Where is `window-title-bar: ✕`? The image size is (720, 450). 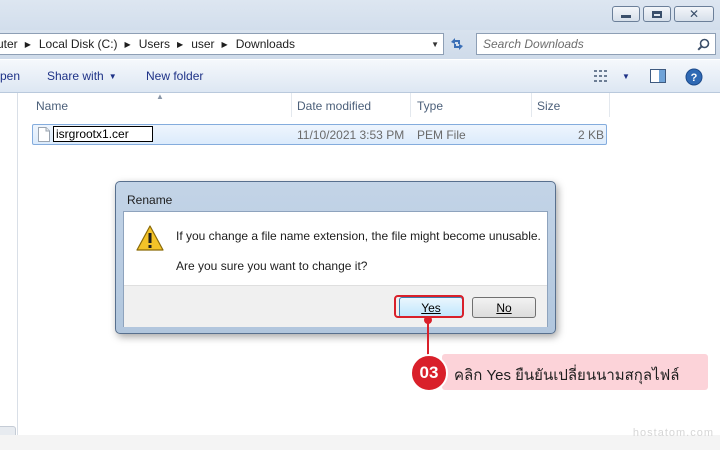
window-title-bar: ✕ is located at coordinates (360, 15).